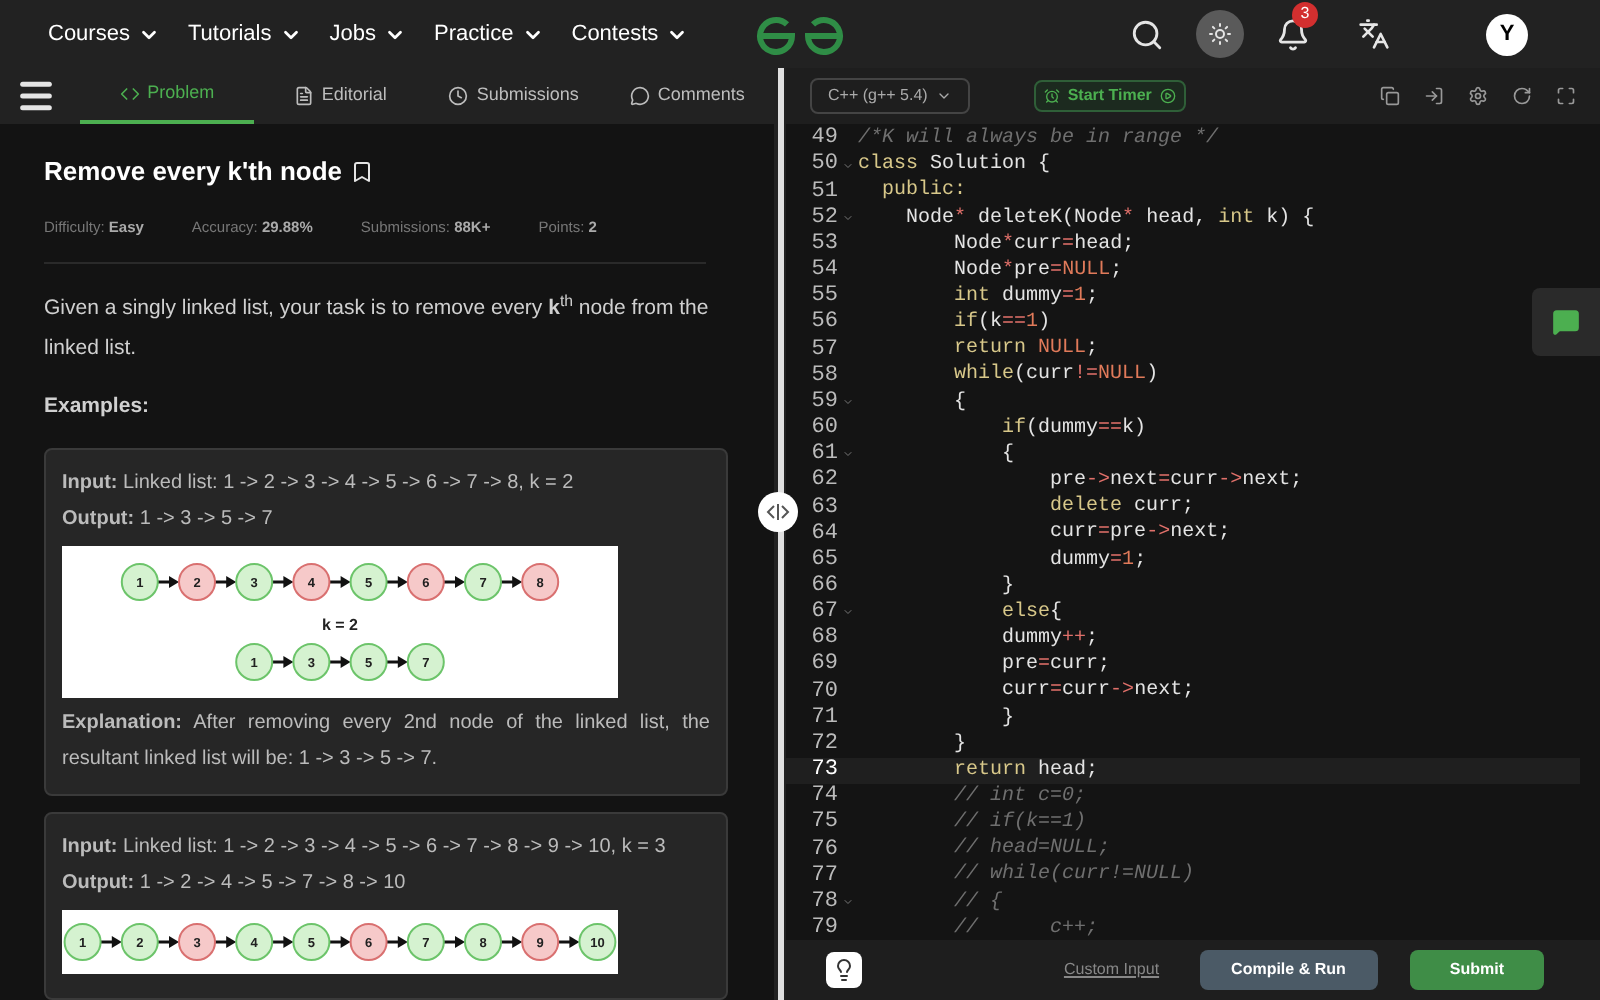 Image resolution: width=1600 pixels, height=1000 pixels. What do you see at coordinates (778, 512) in the screenshot?
I see `resize-arrows-icon` at bounding box center [778, 512].